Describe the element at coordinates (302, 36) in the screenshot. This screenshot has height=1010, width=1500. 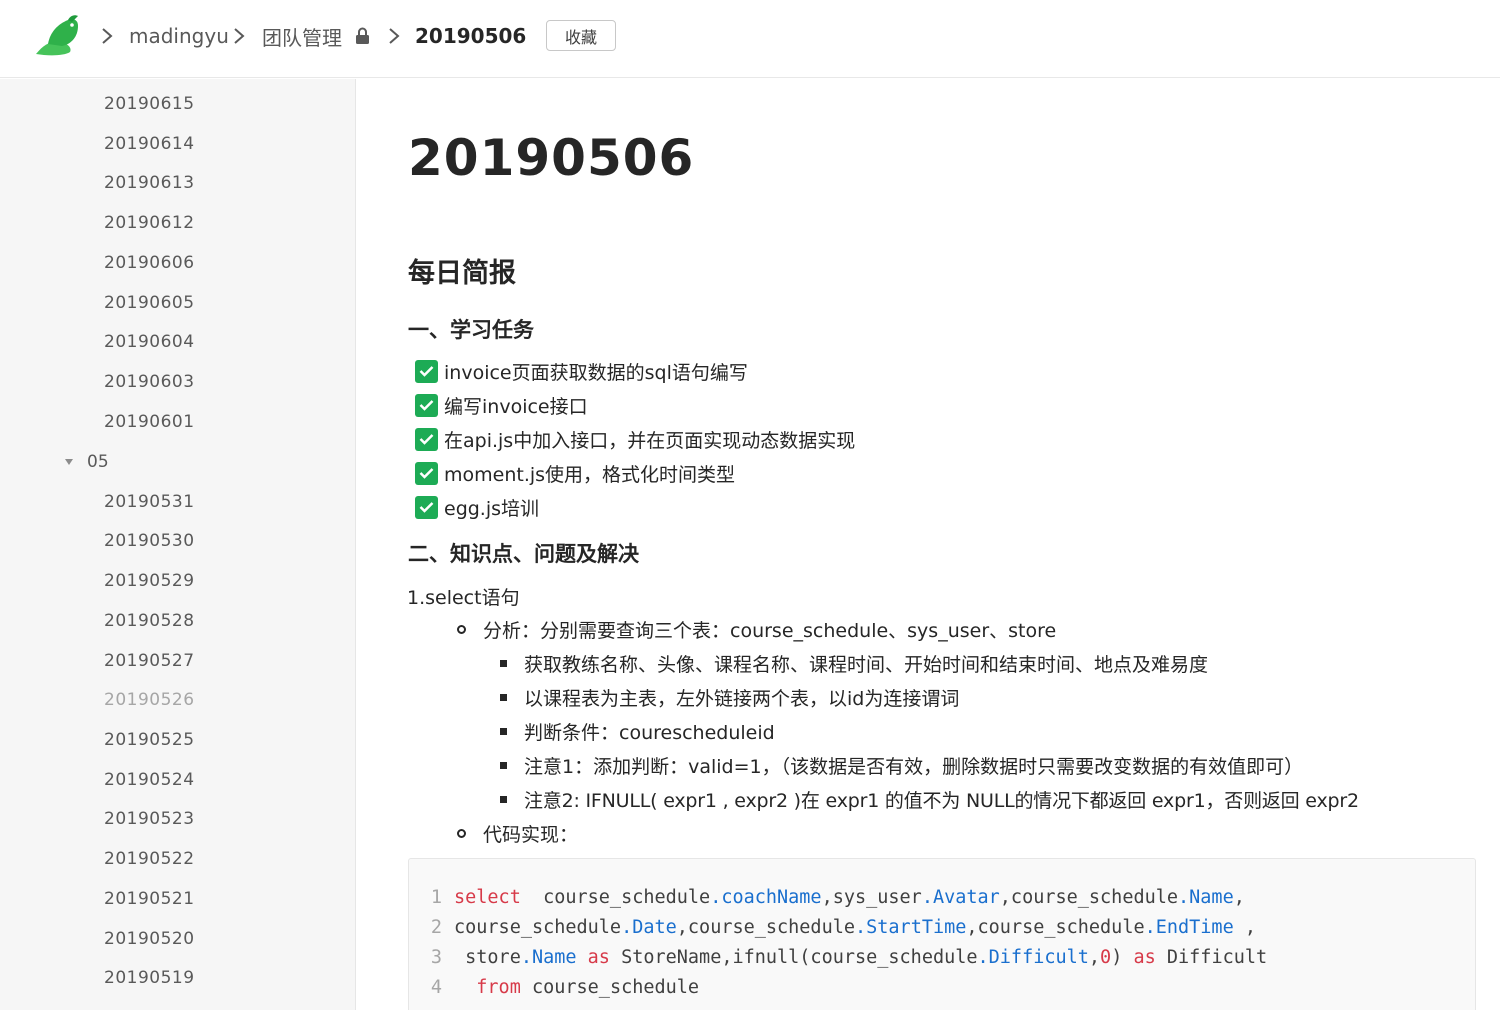
I see `breadcrumb-team: 团队管理` at that location.